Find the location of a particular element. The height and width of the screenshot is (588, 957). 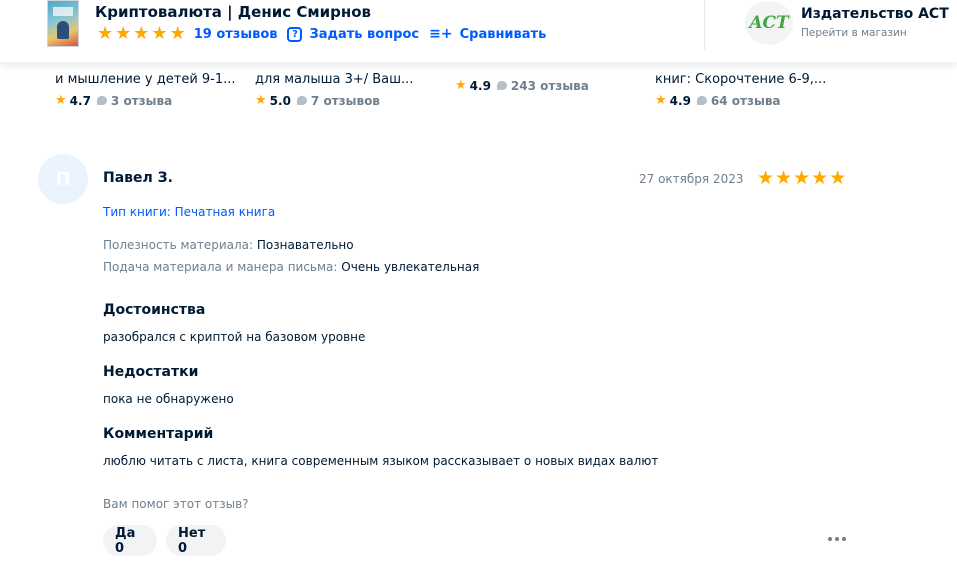

go-to-store-link: Перейти в магазин is located at coordinates (854, 33).